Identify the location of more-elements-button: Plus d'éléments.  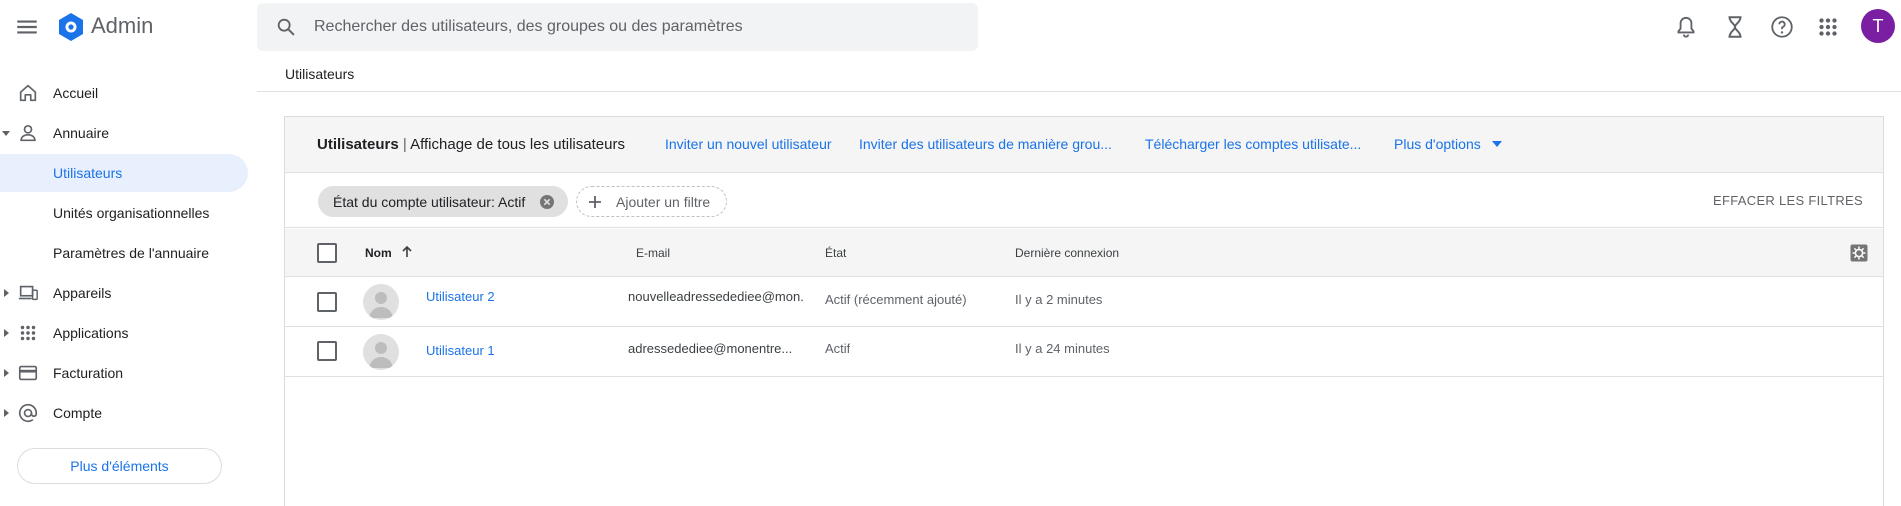
(119, 466).